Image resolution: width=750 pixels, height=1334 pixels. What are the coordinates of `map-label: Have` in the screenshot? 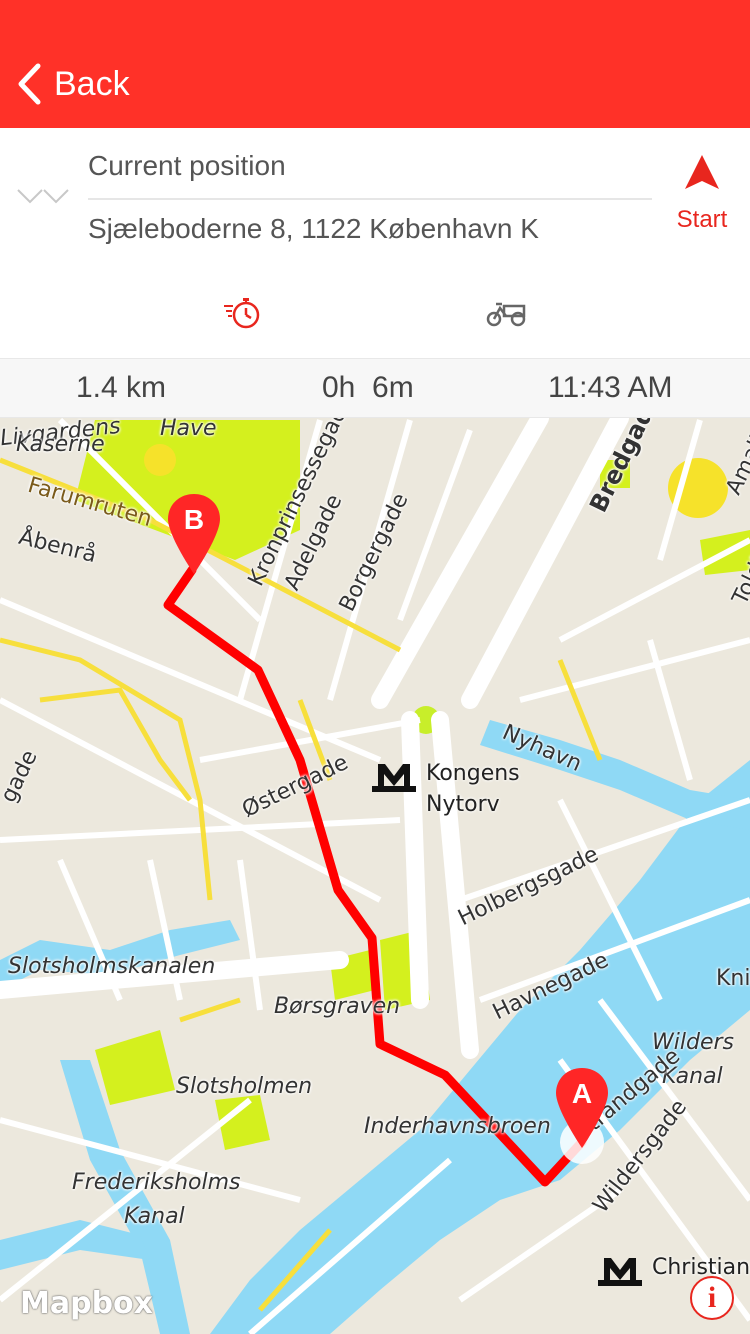 It's located at (188, 429).